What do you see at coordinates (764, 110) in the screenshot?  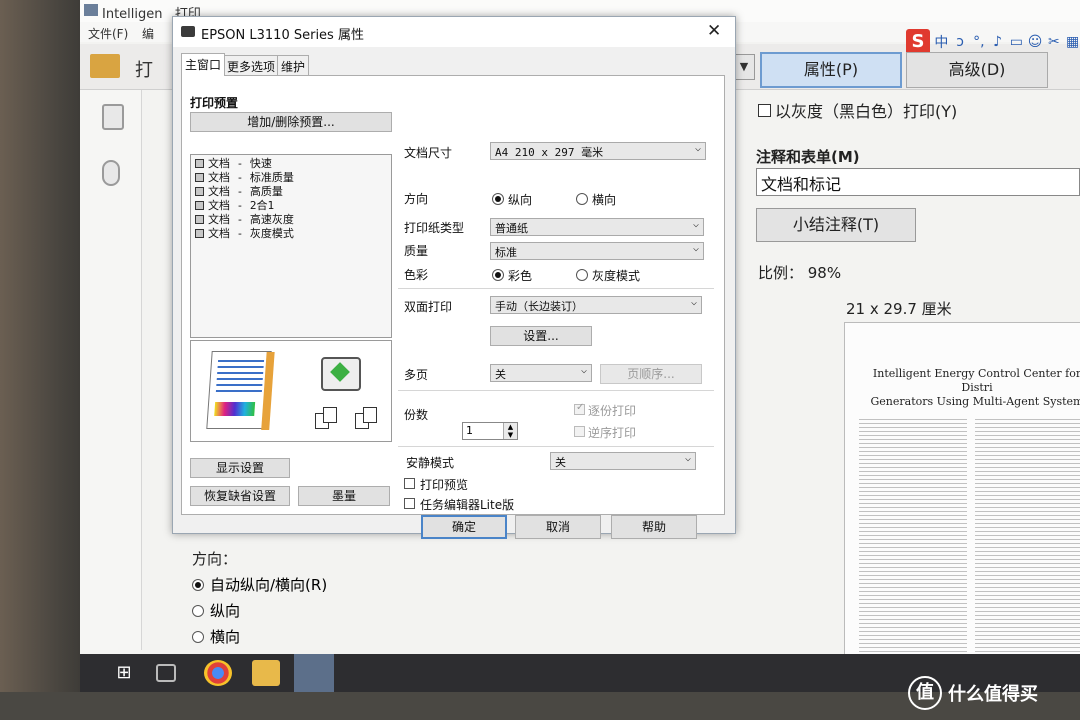 I see `checkbox-box` at bounding box center [764, 110].